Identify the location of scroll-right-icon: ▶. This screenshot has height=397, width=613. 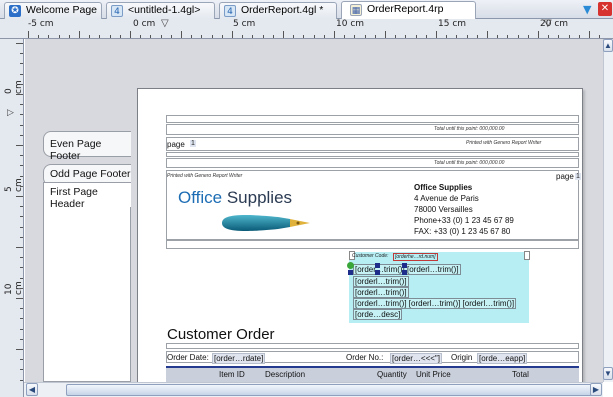
(596, 389).